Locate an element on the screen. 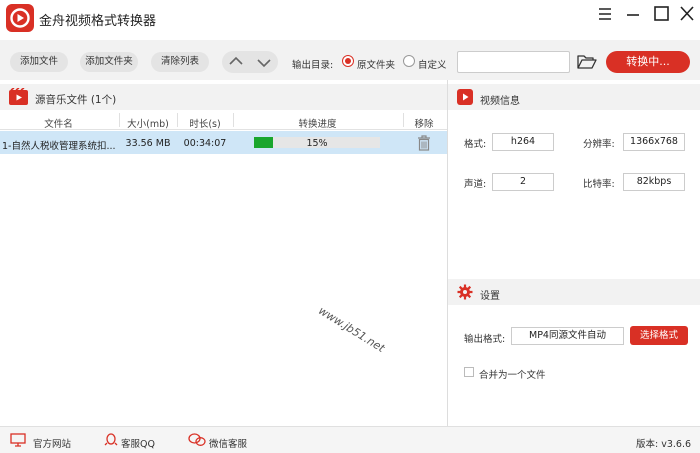 This screenshot has width=700, height=453. wechat-icon is located at coordinates (197, 440).